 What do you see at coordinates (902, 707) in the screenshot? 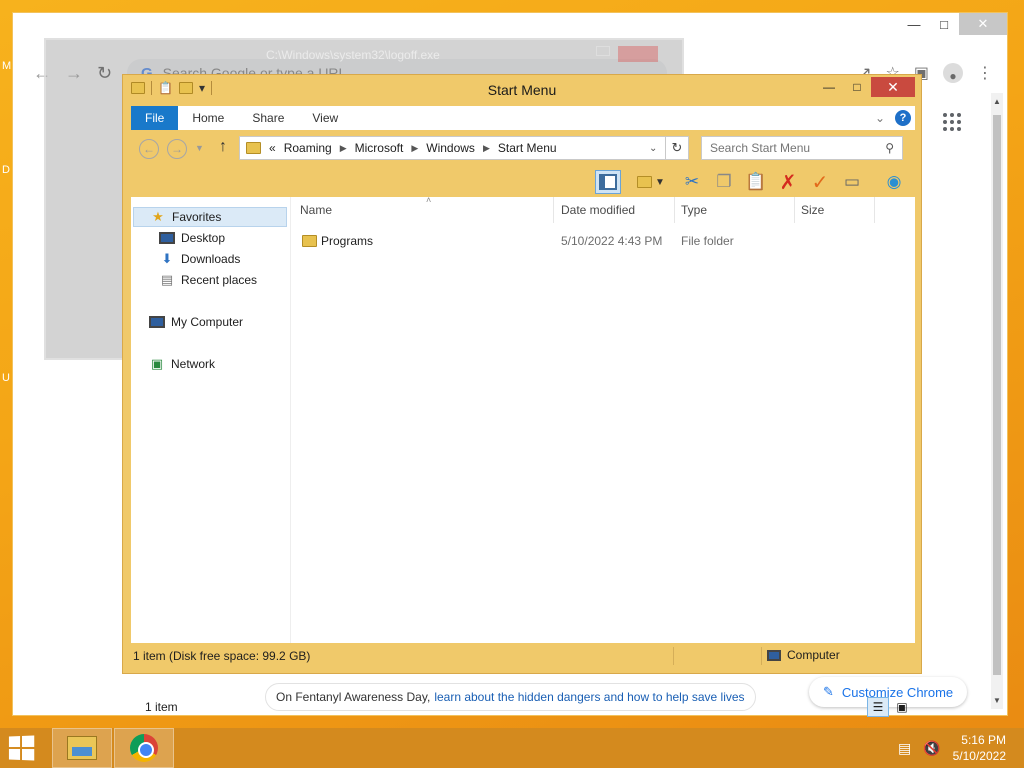
I see `large-icons-view-icon: ▣` at bounding box center [902, 707].